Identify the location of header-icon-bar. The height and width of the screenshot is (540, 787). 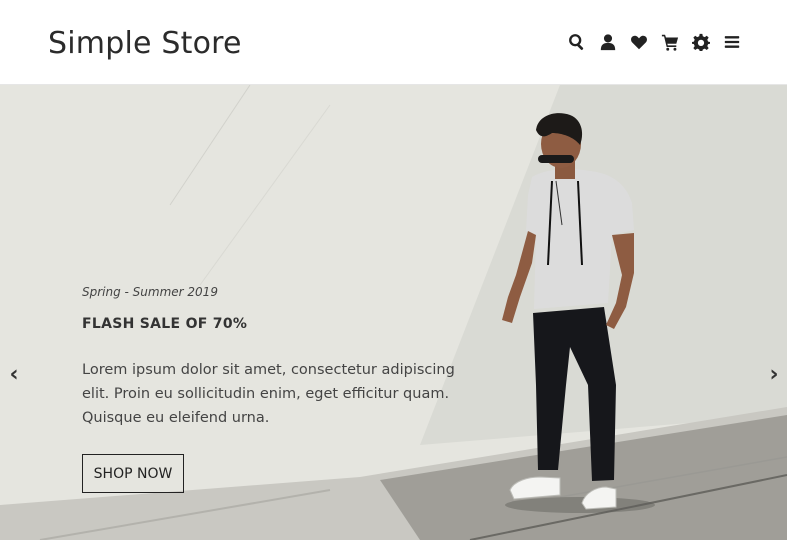
(654, 42).